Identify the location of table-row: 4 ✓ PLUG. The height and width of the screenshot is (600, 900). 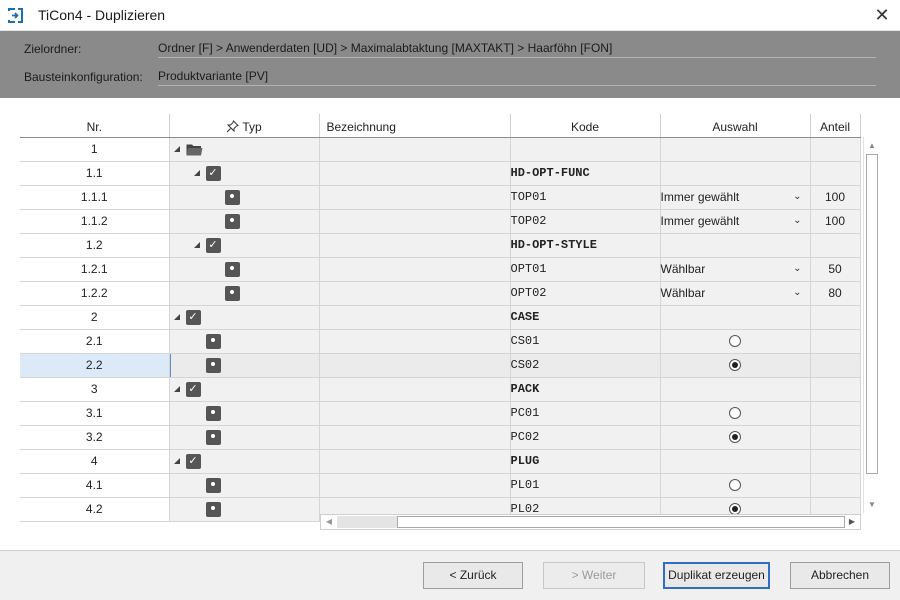
(440, 461).